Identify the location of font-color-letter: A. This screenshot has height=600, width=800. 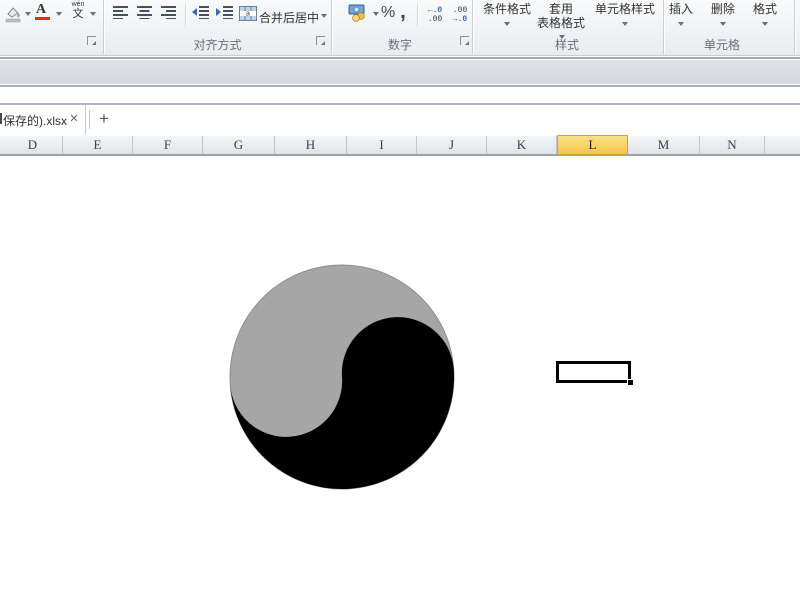
(41, 9).